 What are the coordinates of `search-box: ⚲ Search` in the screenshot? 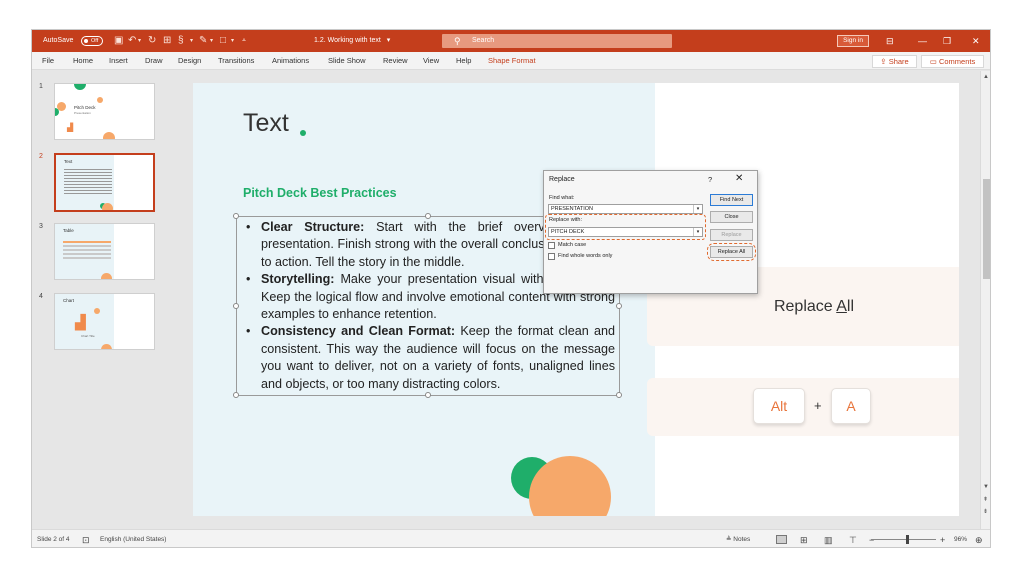 It's located at (557, 41).